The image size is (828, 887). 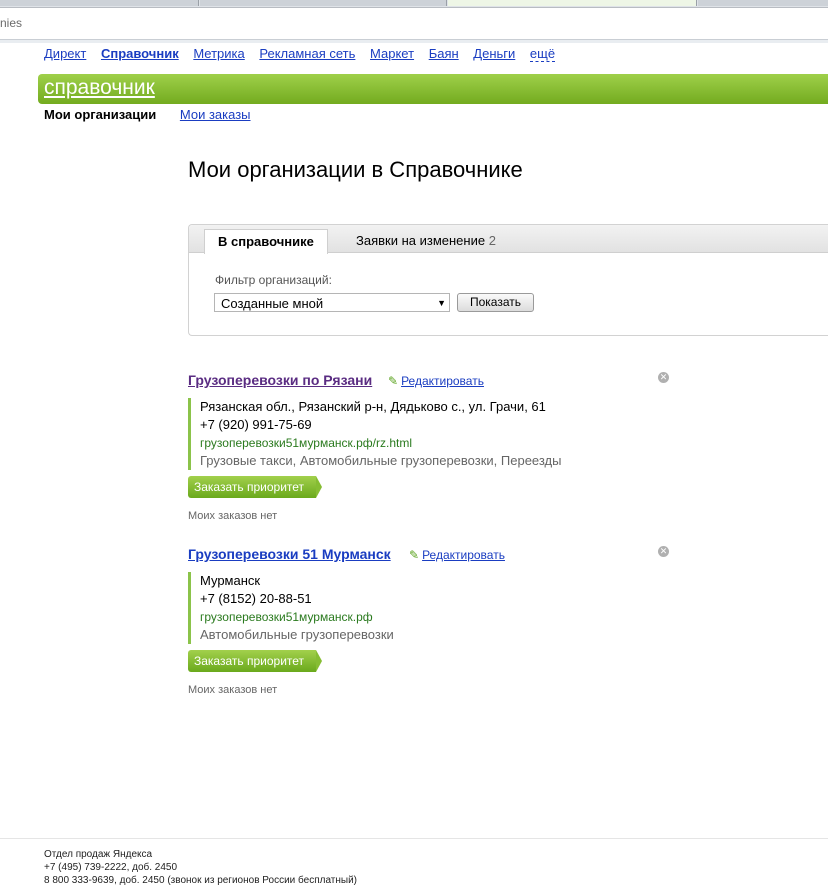 I want to click on subnav-my-organizations: Мои организации, so click(x=100, y=114).